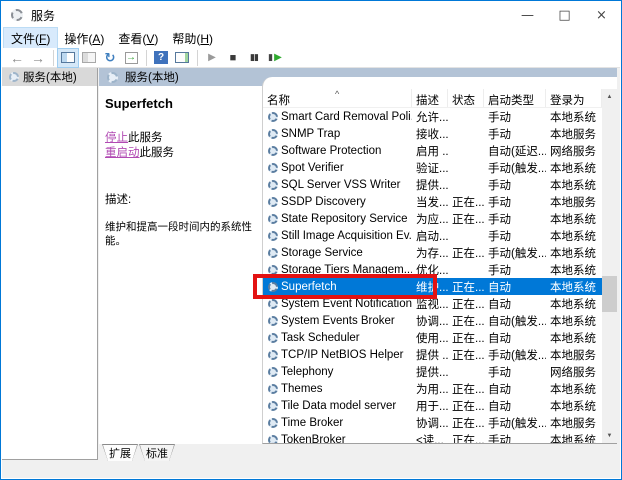 Image resolution: width=622 pixels, height=480 pixels. What do you see at coordinates (192, 38) in the screenshot?
I see `menu-item: 帮助(H)` at bounding box center [192, 38].